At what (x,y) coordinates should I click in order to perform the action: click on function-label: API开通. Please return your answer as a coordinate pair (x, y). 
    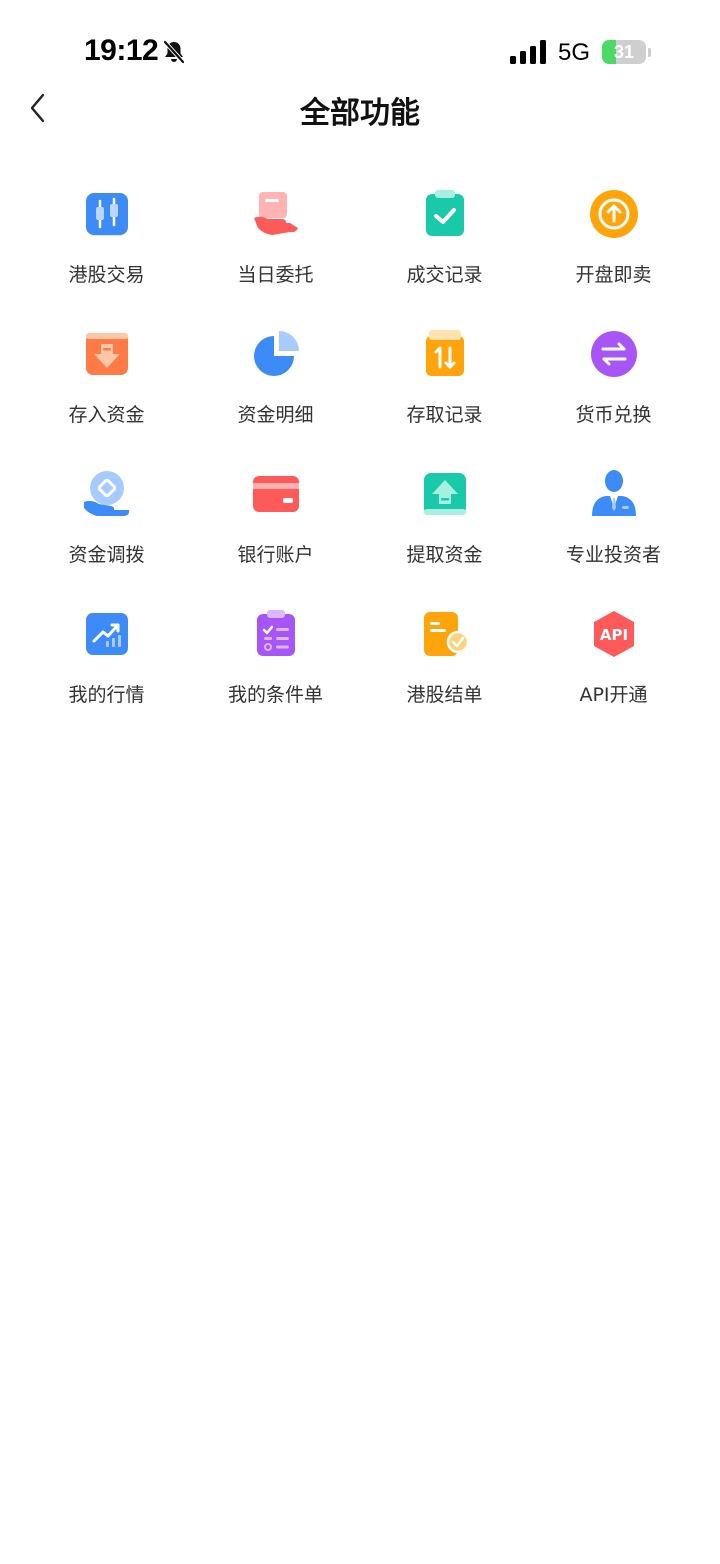
    Looking at the image, I should click on (613, 695).